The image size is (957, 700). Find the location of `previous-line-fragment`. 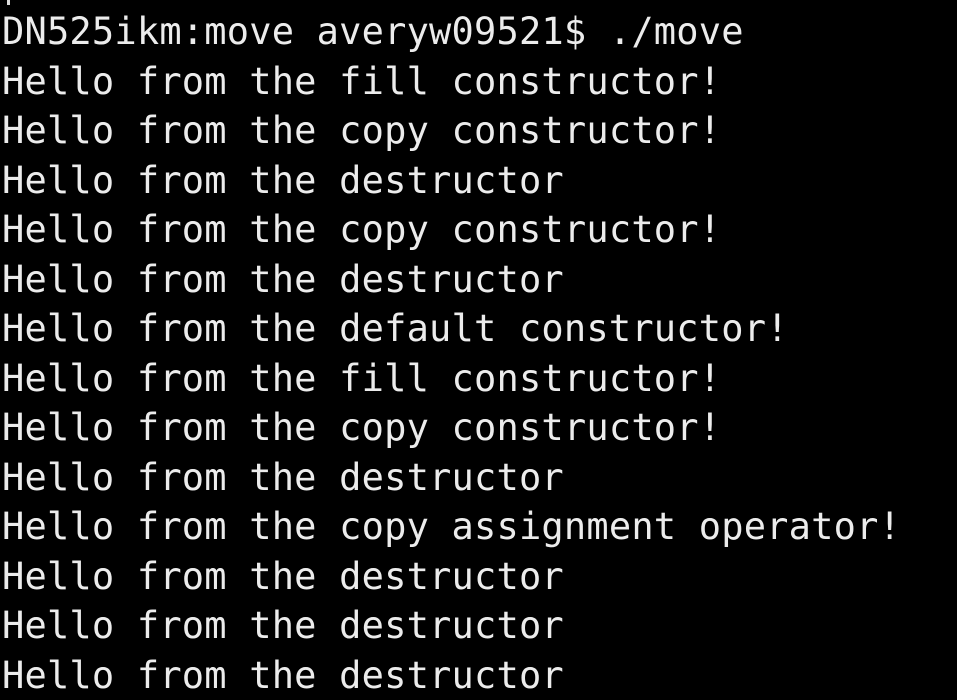

previous-line-fragment is located at coordinates (8, 2).